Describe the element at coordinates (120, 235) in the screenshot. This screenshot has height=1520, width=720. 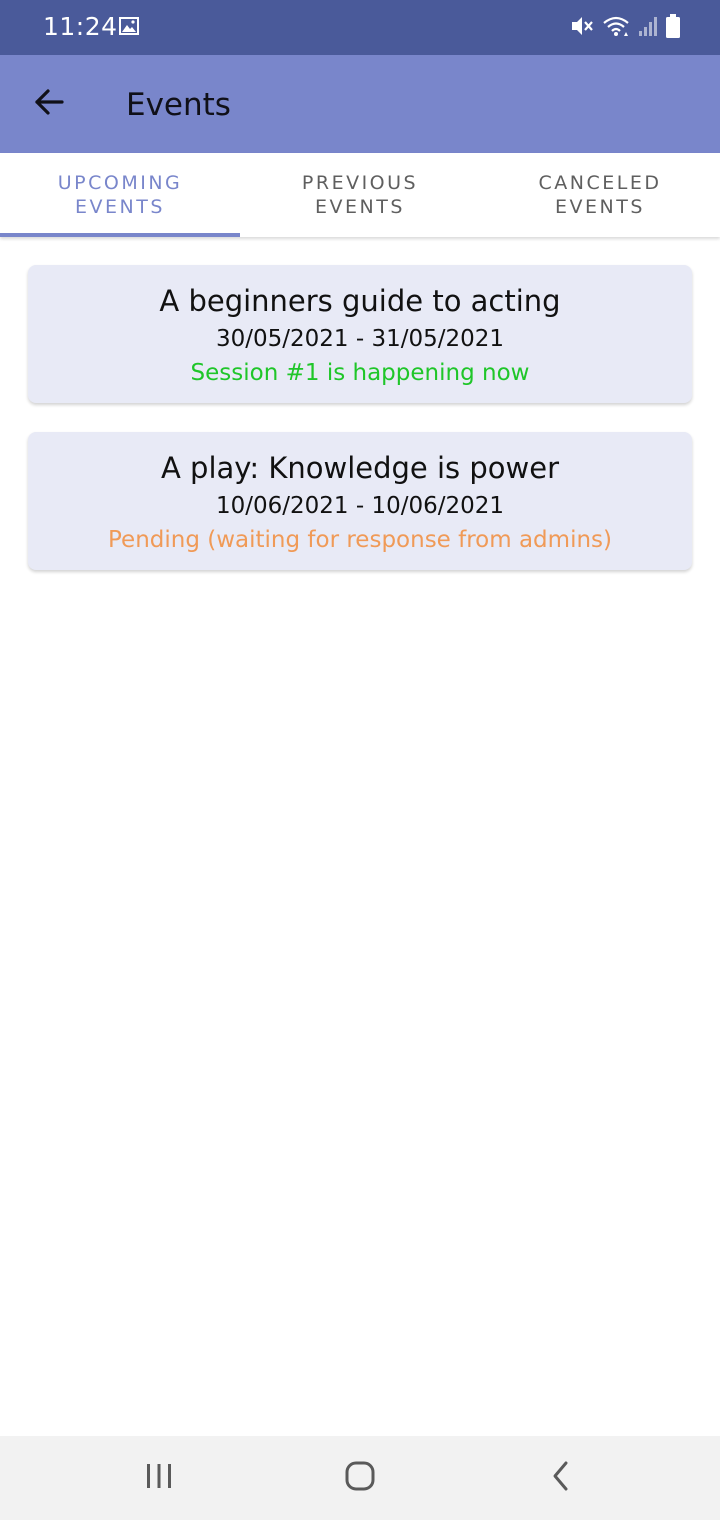
I see `tab-indicator` at that location.